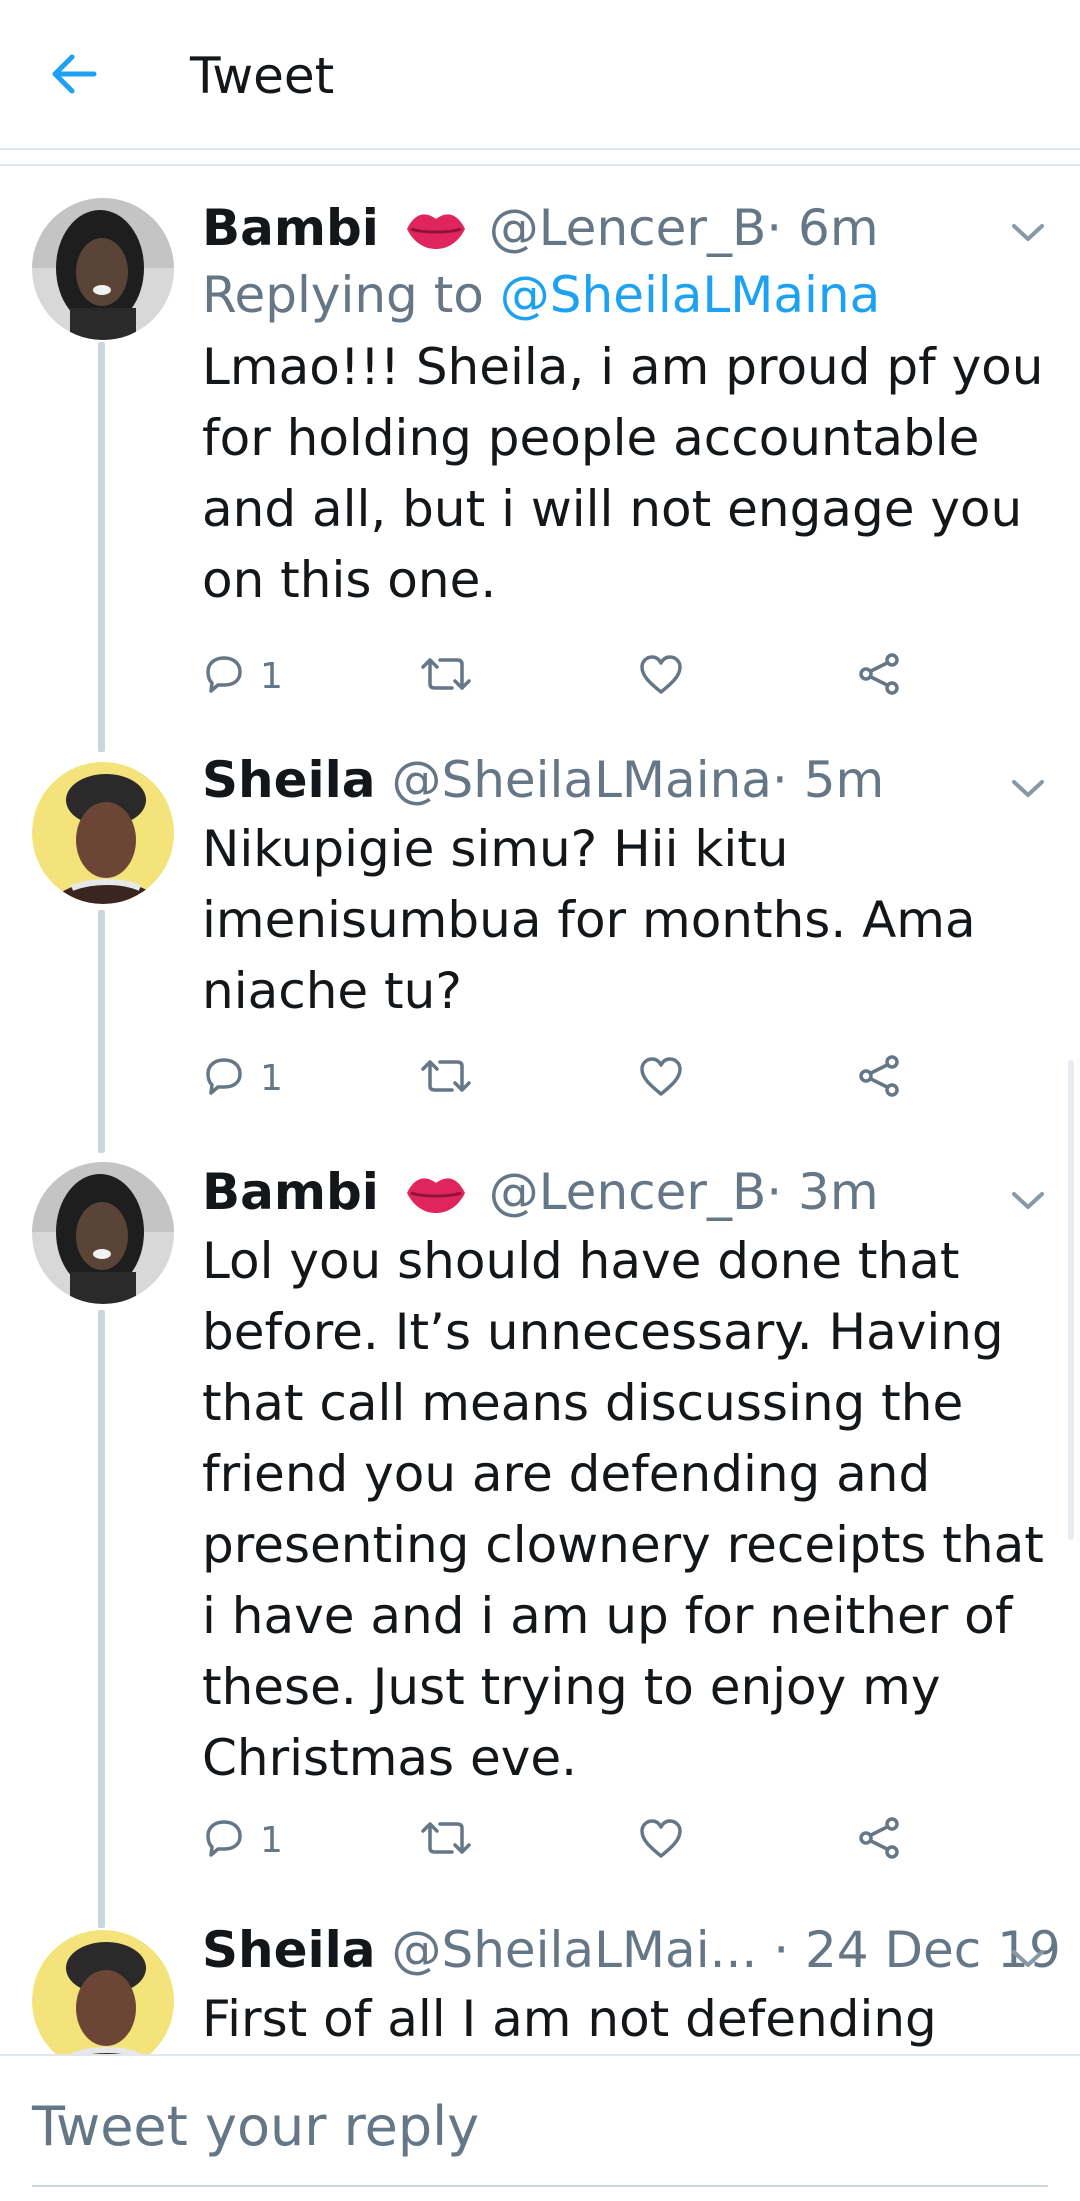 The height and width of the screenshot is (2201, 1080). What do you see at coordinates (690, 295) in the screenshot?
I see `mention-link: @SheilaLMaina` at bounding box center [690, 295].